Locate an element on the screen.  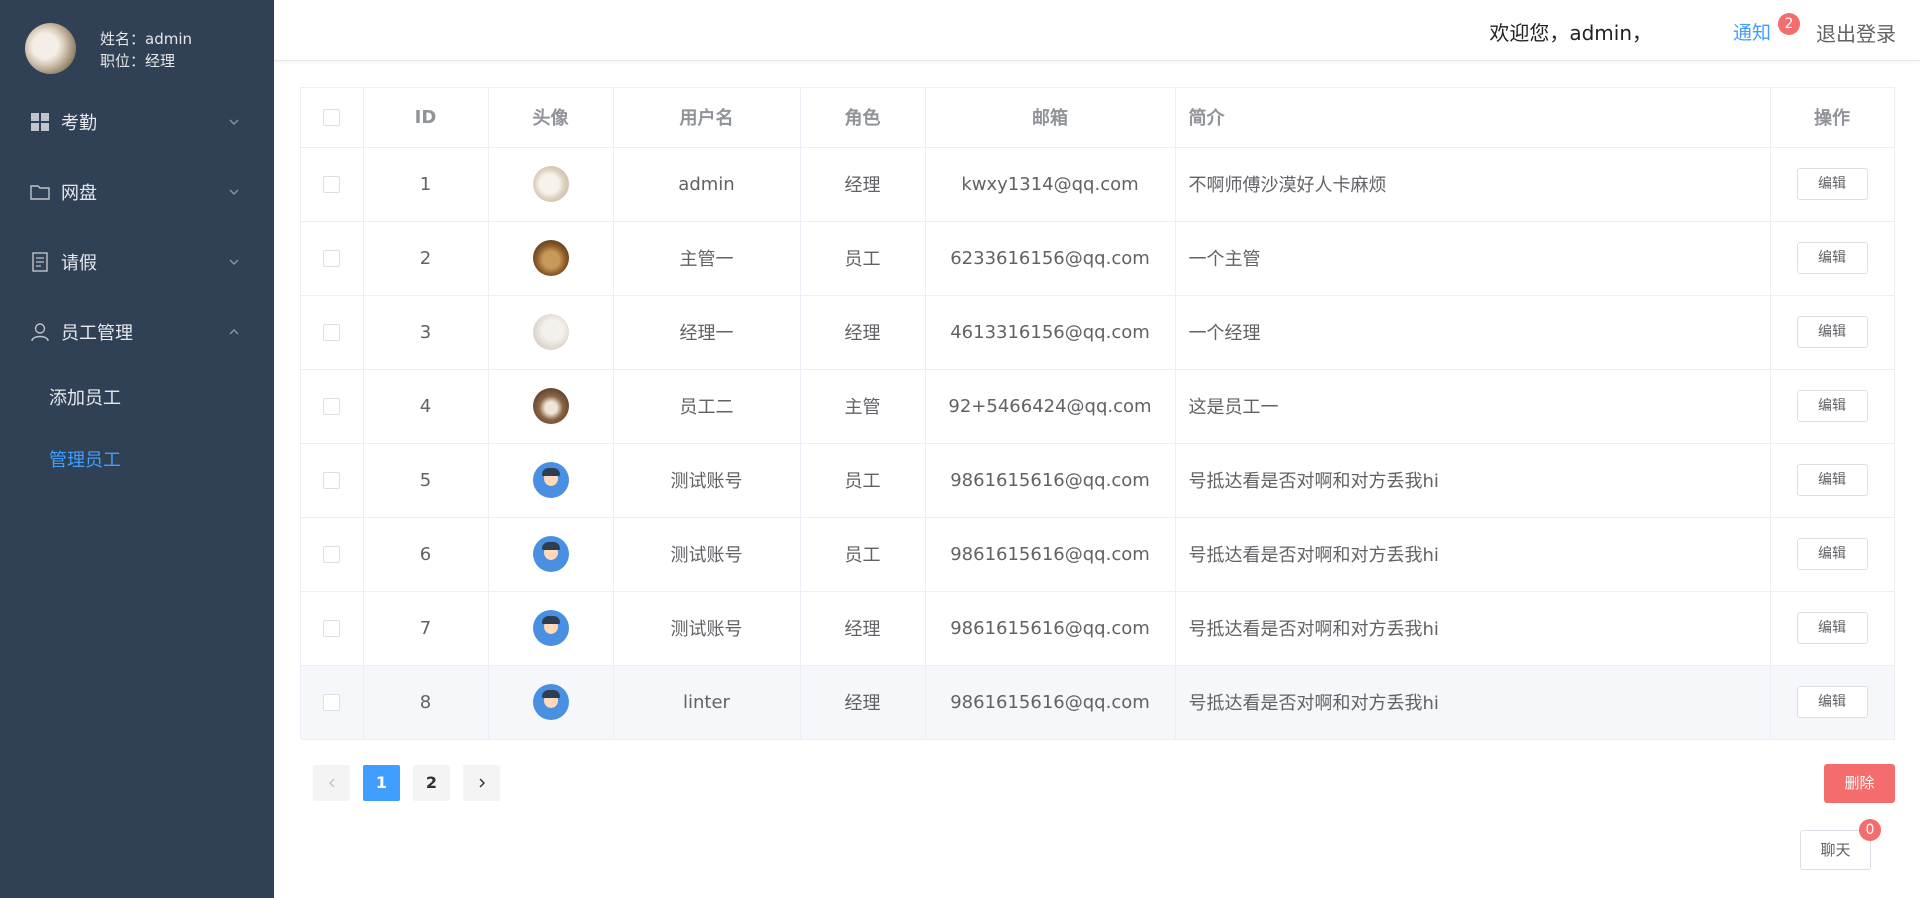
sidebar-item-employee-management: 员工管理 is located at coordinates (137, 332).